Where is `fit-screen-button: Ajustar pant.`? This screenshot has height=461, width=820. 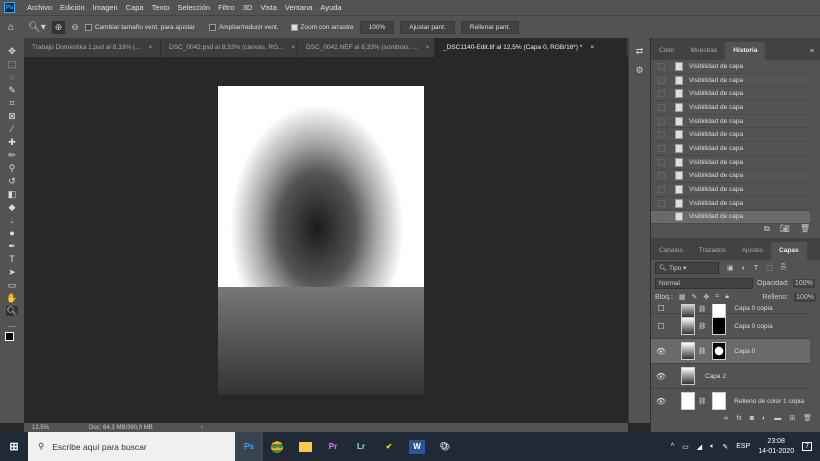
fit-screen-button: Ajustar pant. is located at coordinates (427, 27).